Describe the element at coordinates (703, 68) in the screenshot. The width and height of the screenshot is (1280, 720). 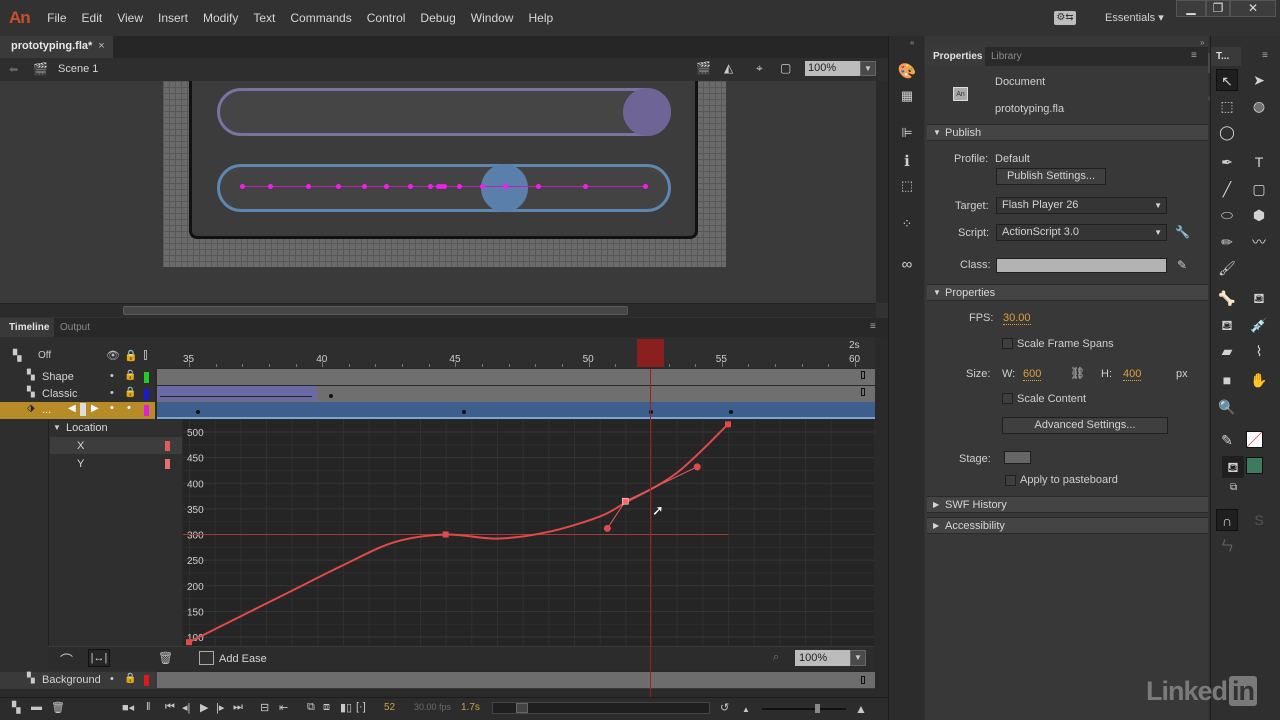
I see `edit-scene-icon: 🎬` at that location.